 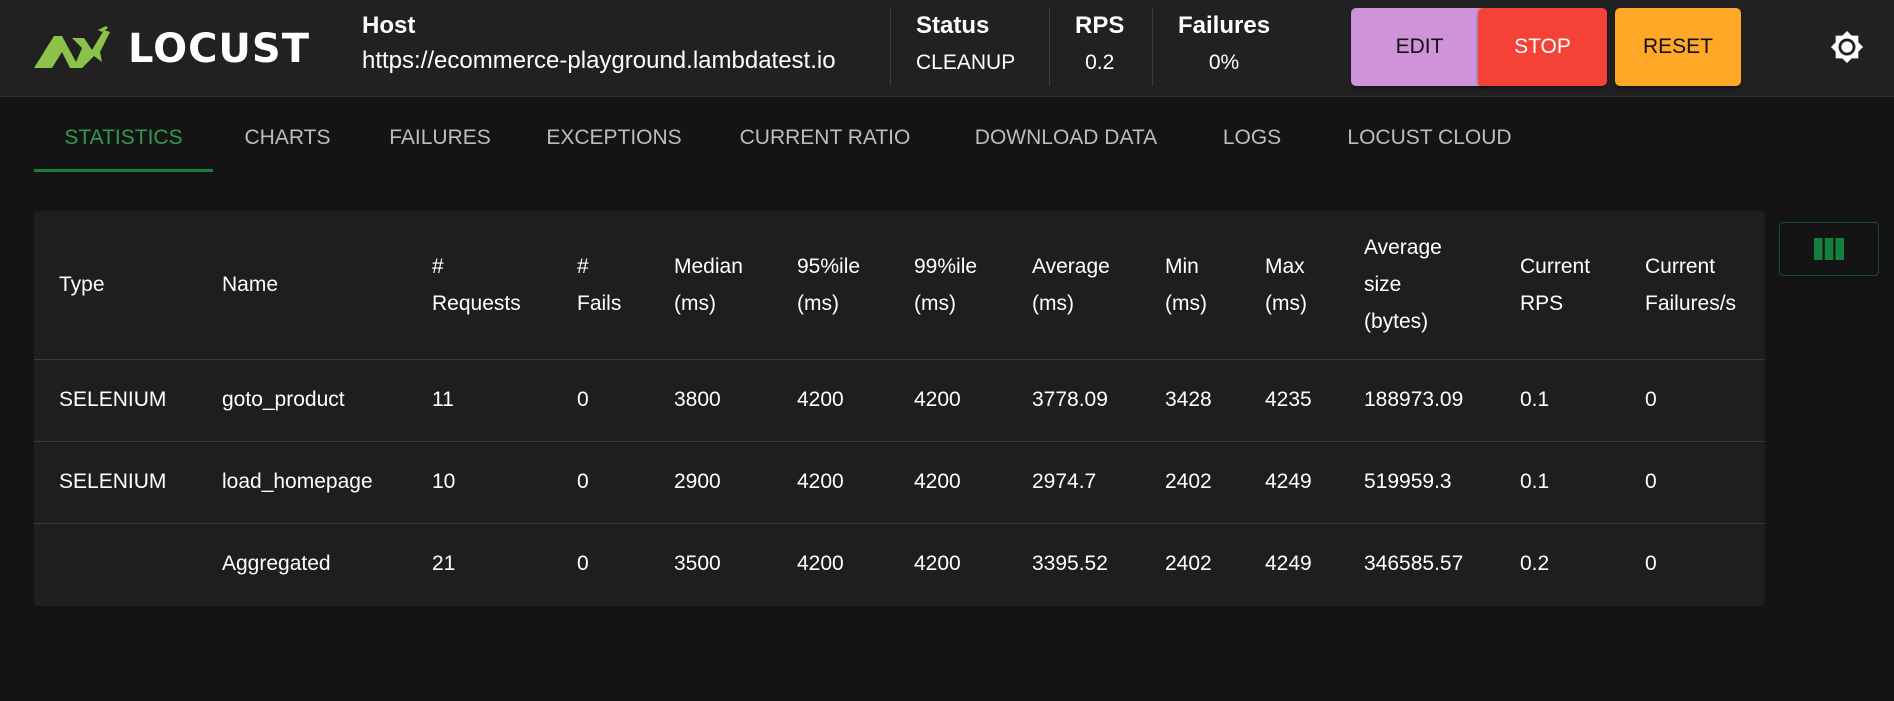 I want to click on rps-block: RPS 0.2, so click(x=1099, y=44).